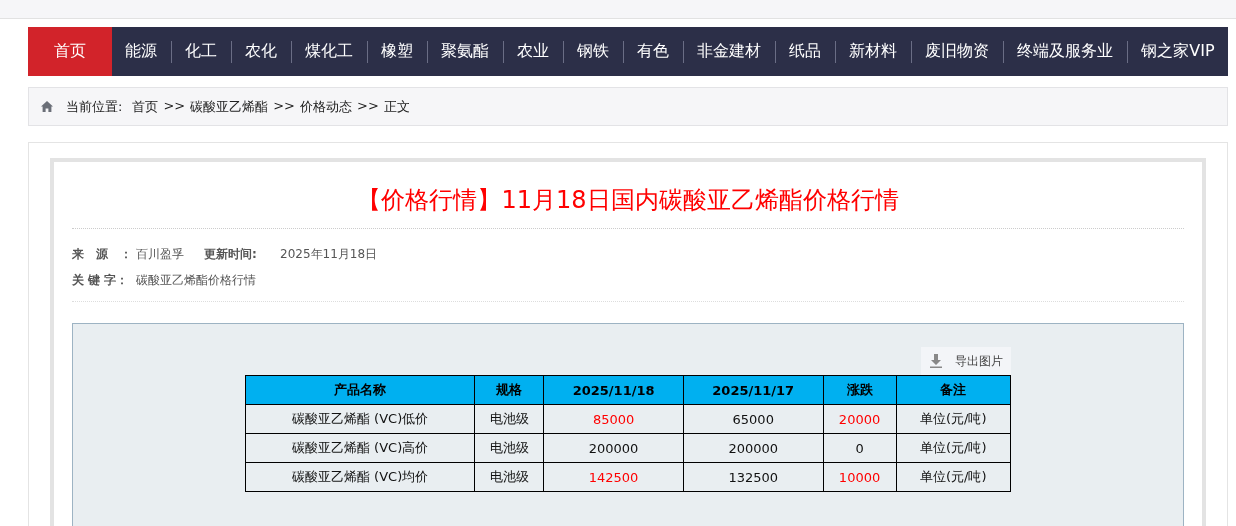 The height and width of the screenshot is (526, 1236). Describe the element at coordinates (860, 390) in the screenshot. I see `column-header: 涨跌` at that location.